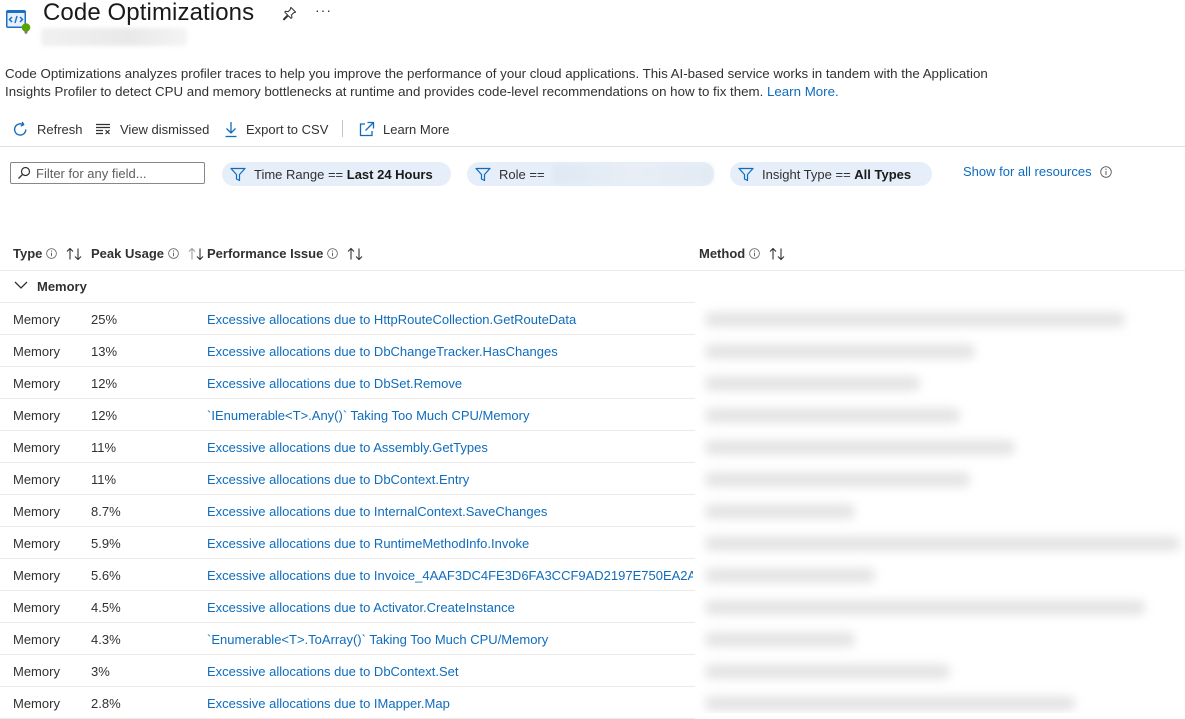 This screenshot has width=1185, height=719. I want to click on refresh-icon, so click(20, 128).